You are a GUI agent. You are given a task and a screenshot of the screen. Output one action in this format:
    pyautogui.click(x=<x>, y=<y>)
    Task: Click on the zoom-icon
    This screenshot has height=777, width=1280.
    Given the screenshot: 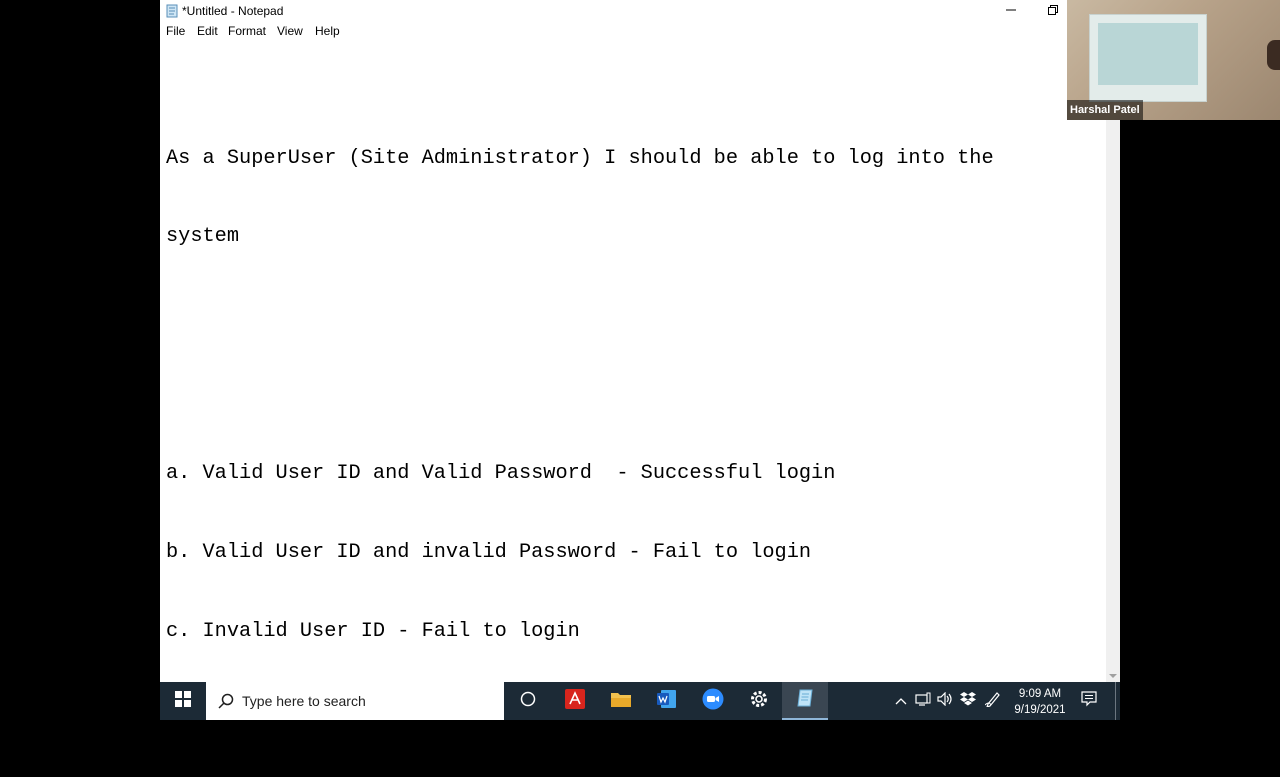 What is the action you would take?
    pyautogui.click(x=713, y=701)
    